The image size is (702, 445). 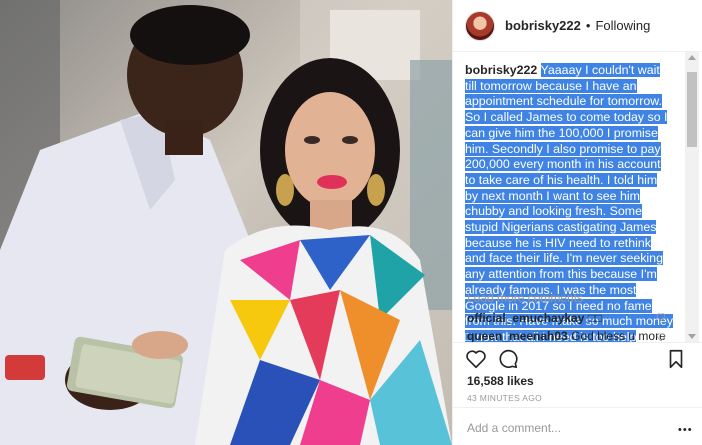 I want to click on scrollbar-thumb, so click(x=692, y=109).